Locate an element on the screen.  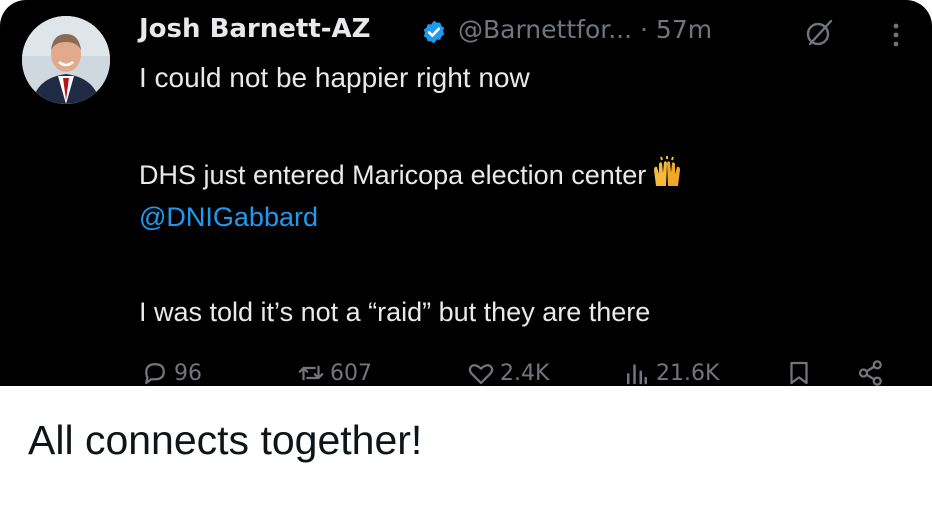
like-button: 2.4K is located at coordinates (507, 372).